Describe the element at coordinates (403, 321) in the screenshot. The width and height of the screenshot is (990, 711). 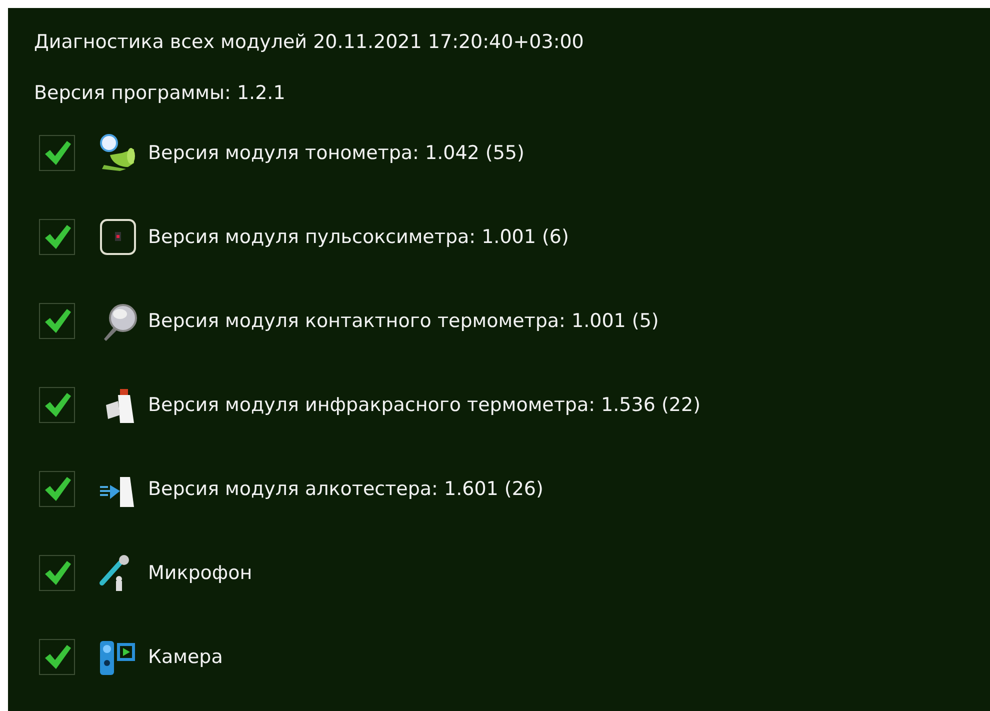
I see `module-version: Версия модуля контактного термометра: 1.001 (5)` at that location.